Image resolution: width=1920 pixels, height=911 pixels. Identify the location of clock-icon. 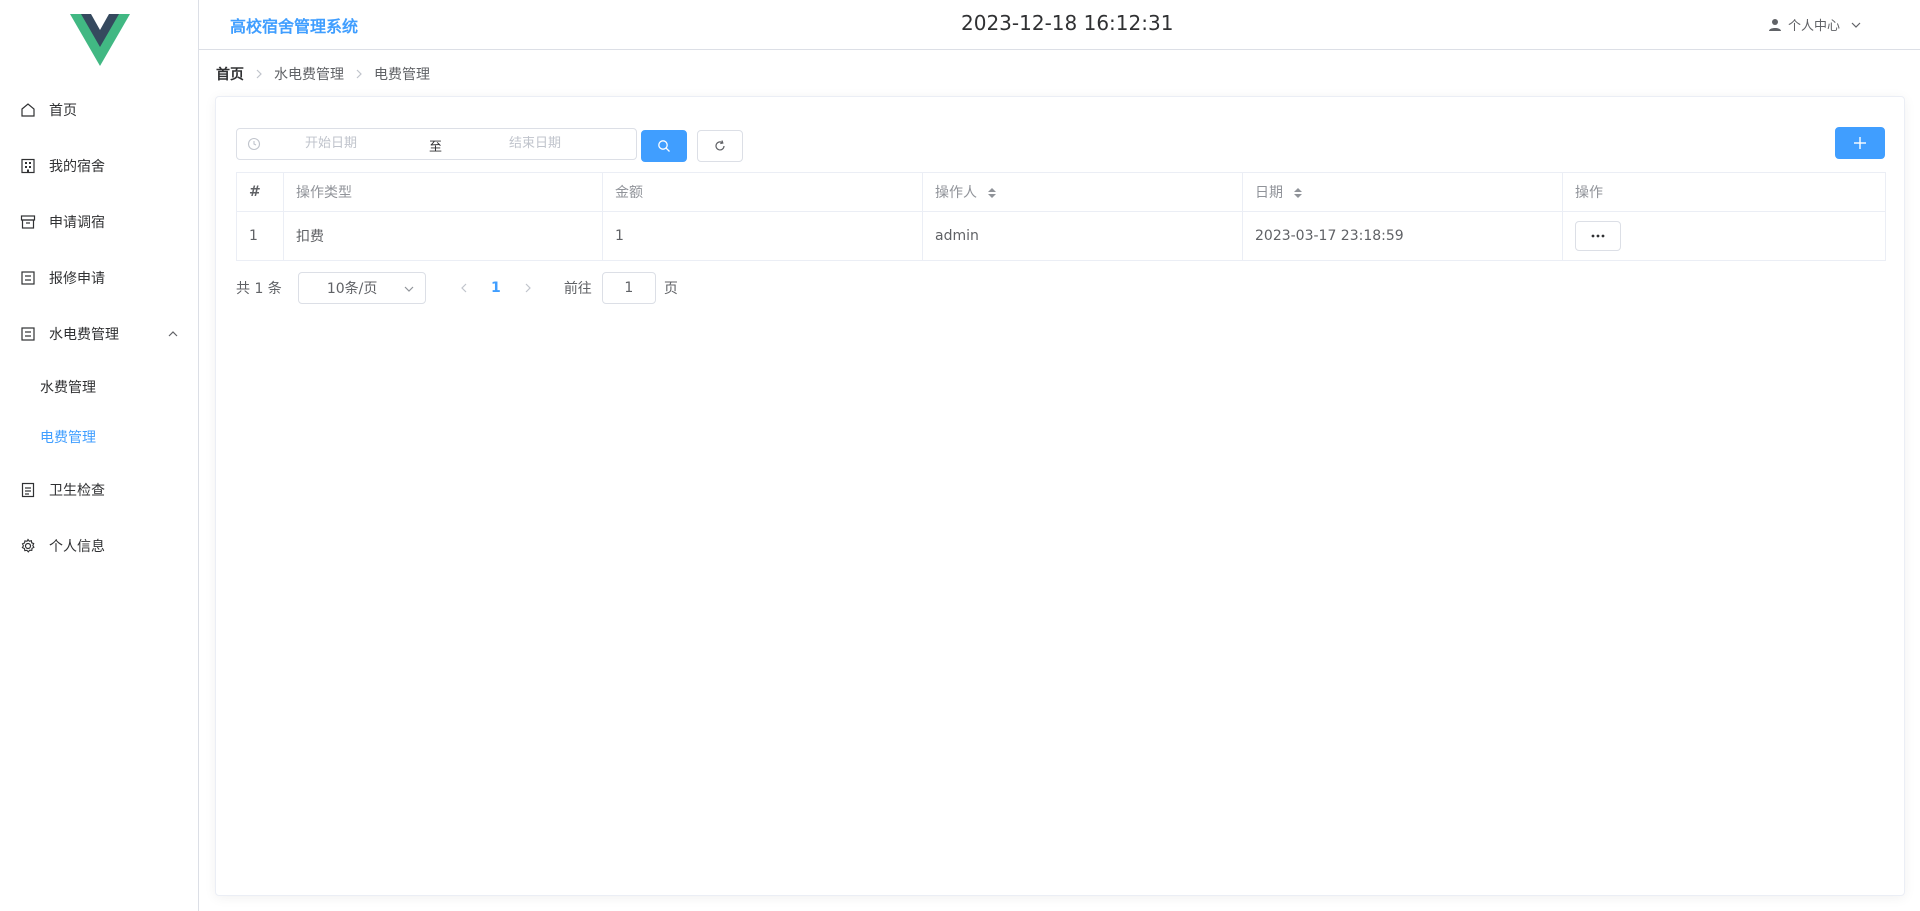
(254, 144).